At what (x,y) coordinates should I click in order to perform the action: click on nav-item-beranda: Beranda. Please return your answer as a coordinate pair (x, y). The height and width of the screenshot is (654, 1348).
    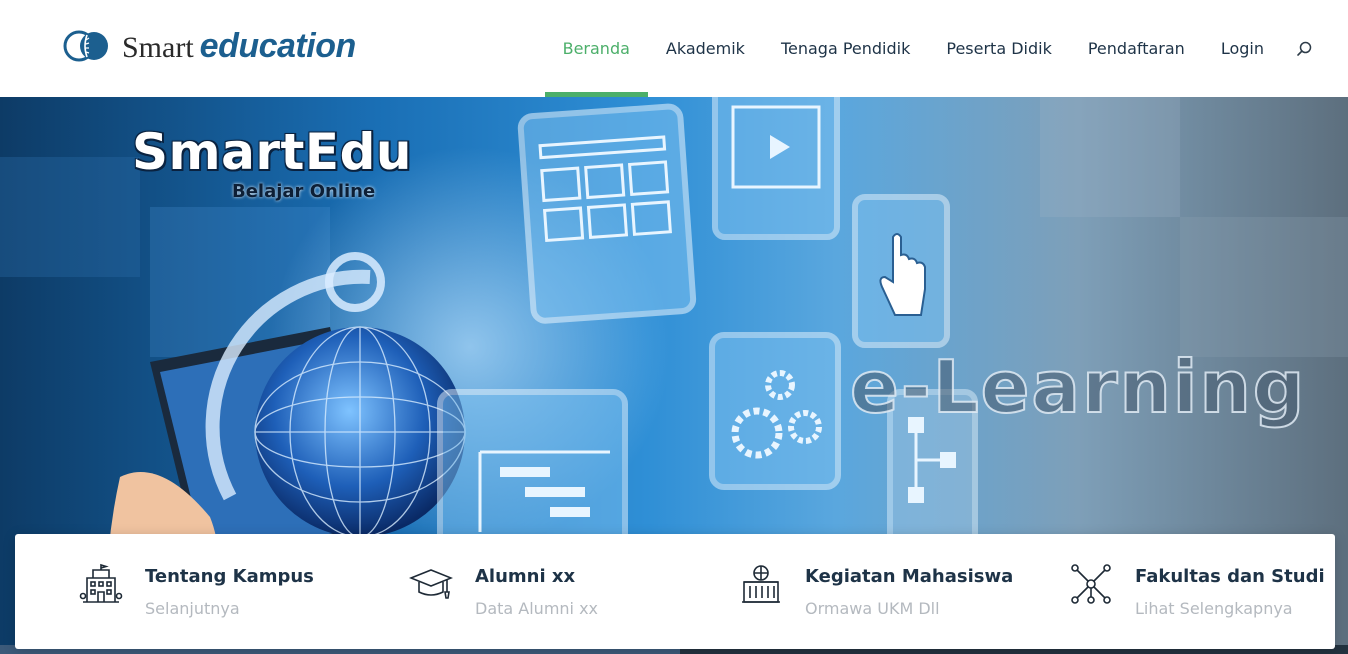
    Looking at the image, I should click on (596, 48).